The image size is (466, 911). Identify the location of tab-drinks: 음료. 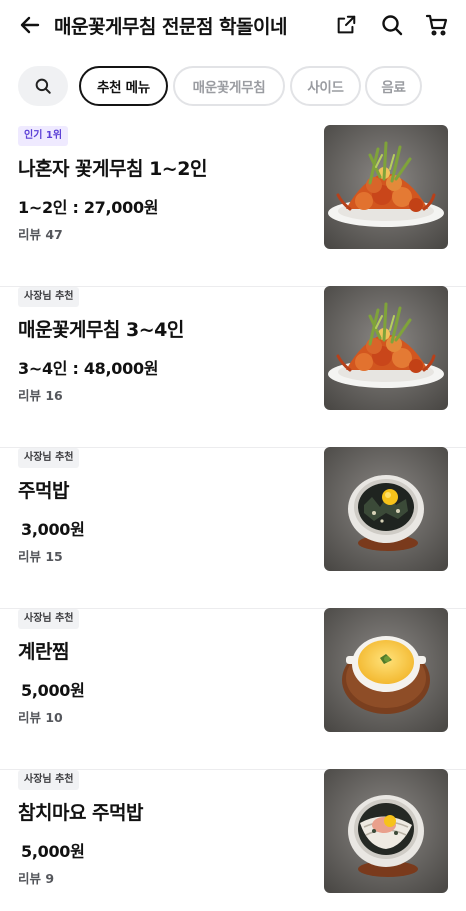
(393, 86).